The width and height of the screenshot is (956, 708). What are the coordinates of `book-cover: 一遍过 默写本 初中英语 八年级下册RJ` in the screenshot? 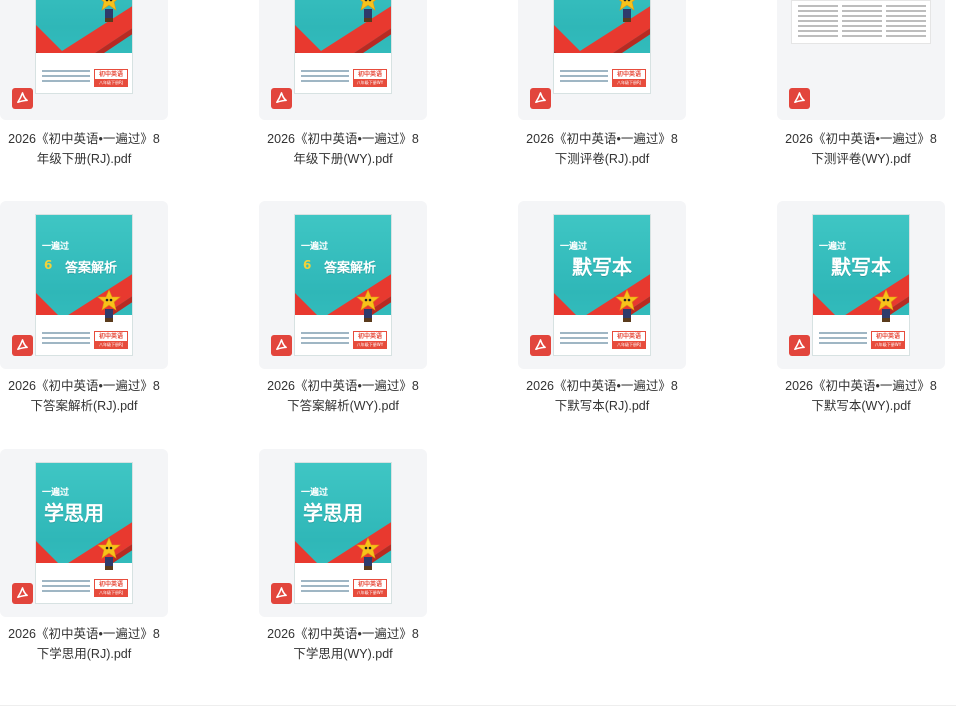 It's located at (602, 285).